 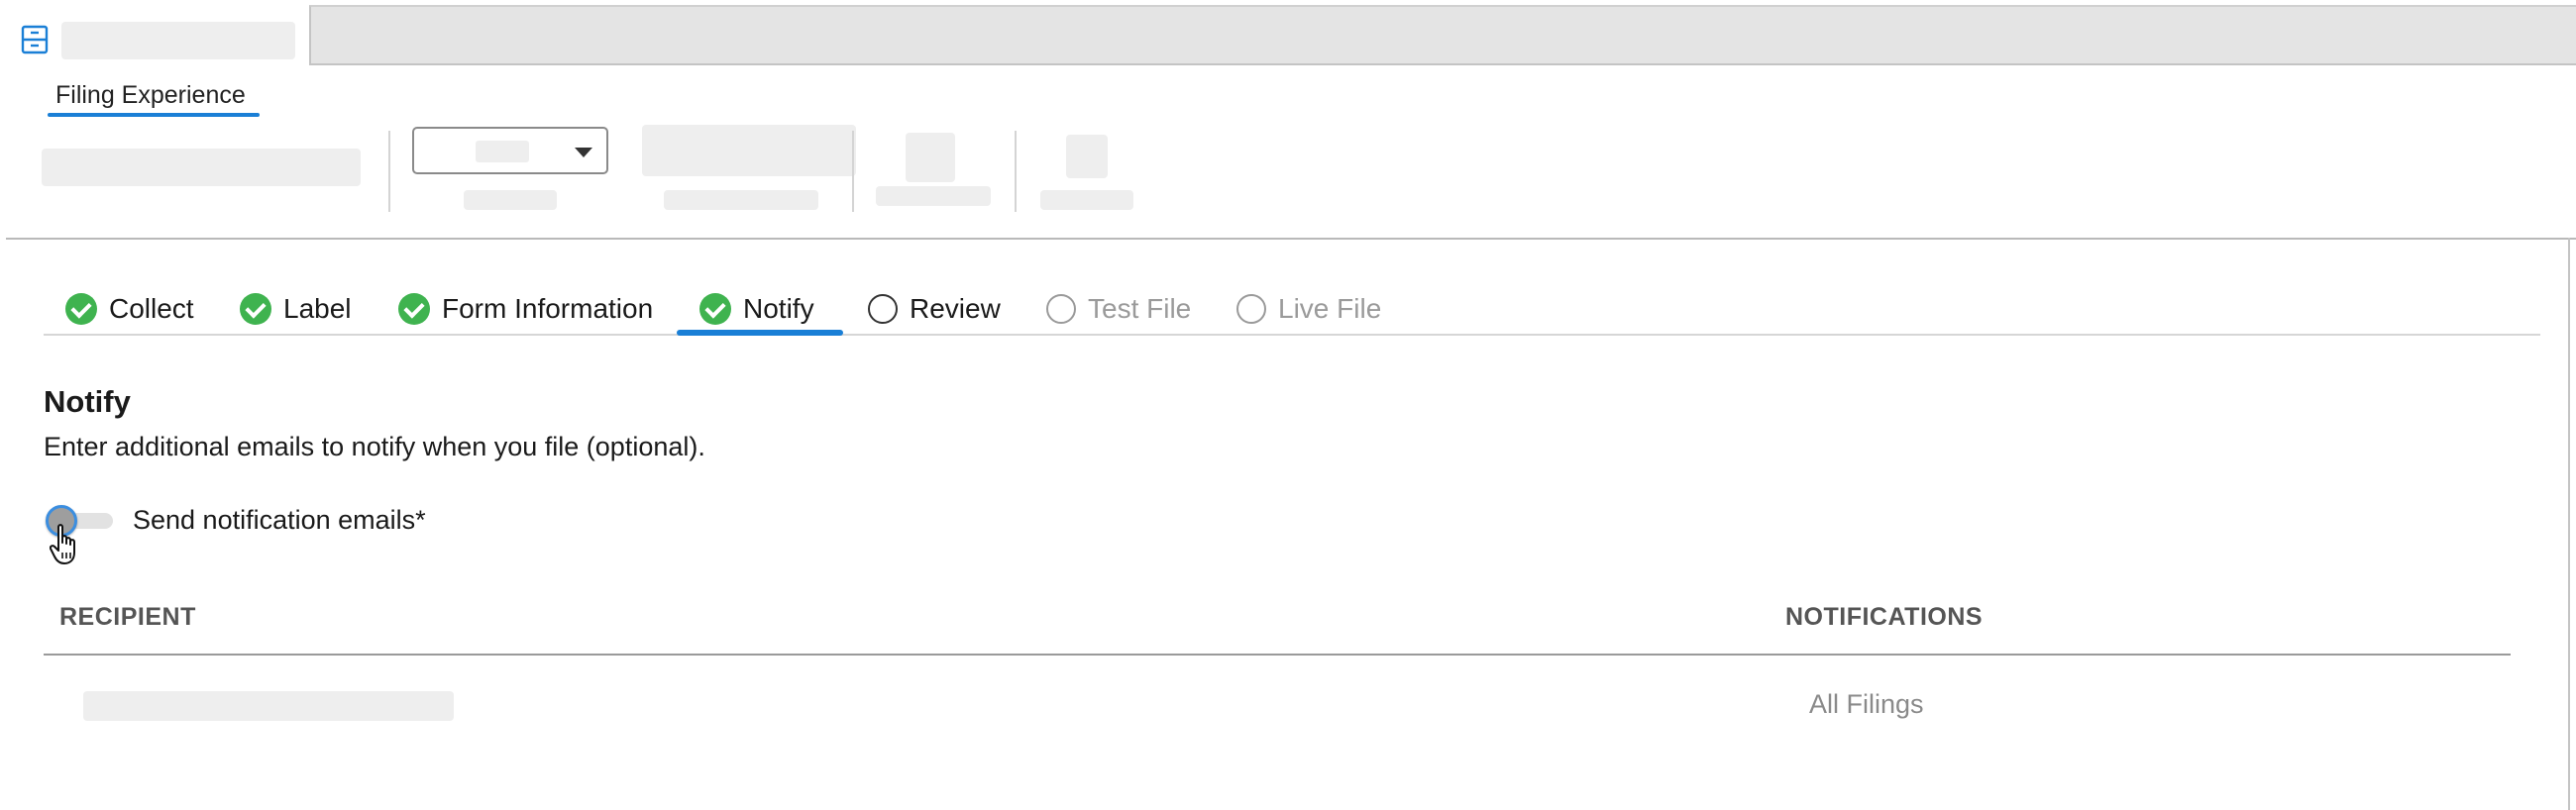 I want to click on toolbar-dropdown, so click(x=510, y=150).